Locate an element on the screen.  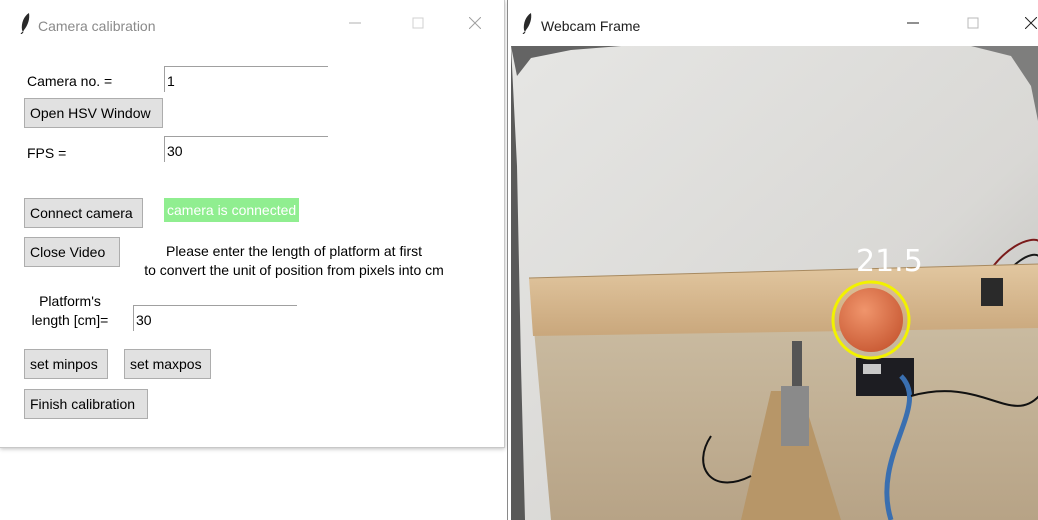
platform-length-label: Platform's length [cm]= is located at coordinates (70, 311).